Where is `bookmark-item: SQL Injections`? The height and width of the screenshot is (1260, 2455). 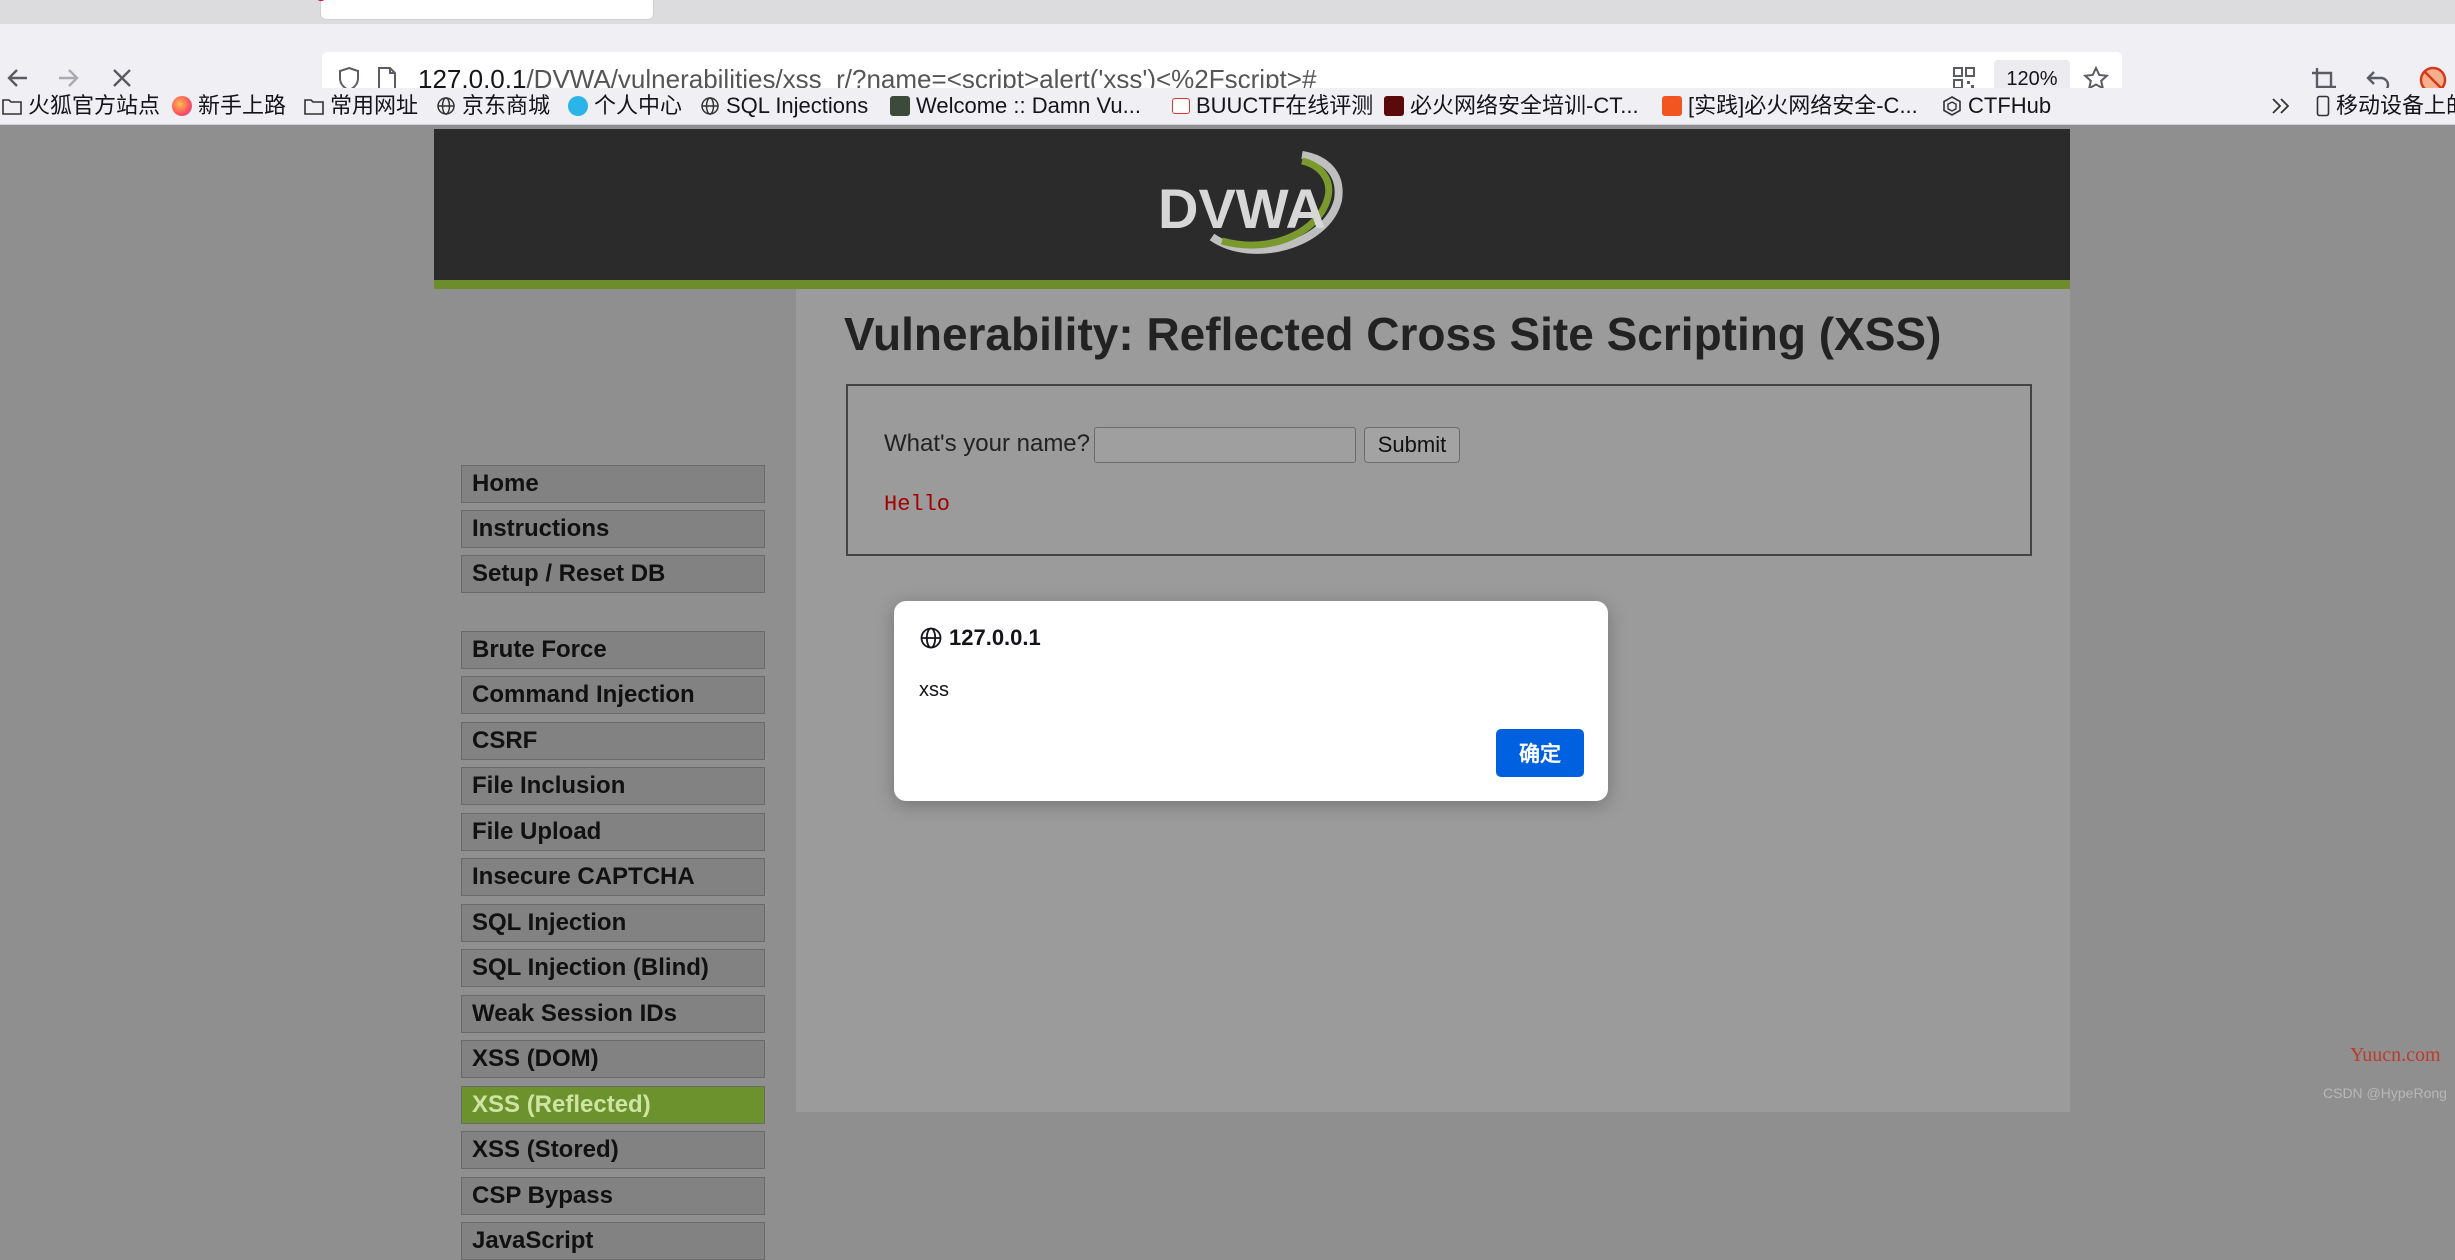
bookmark-item: SQL Injections is located at coordinates (784, 106).